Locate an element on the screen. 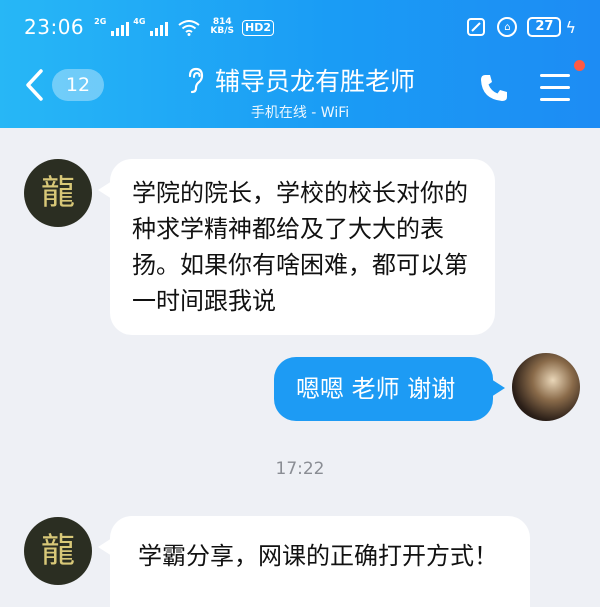 The image size is (600, 607). notification-dot is located at coordinates (579, 65).